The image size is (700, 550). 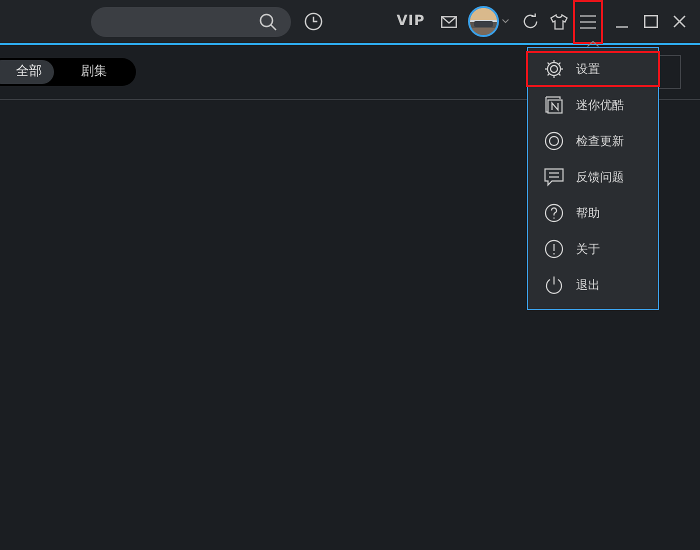 I want to click on filter-tab: 全部, so click(x=27, y=72).